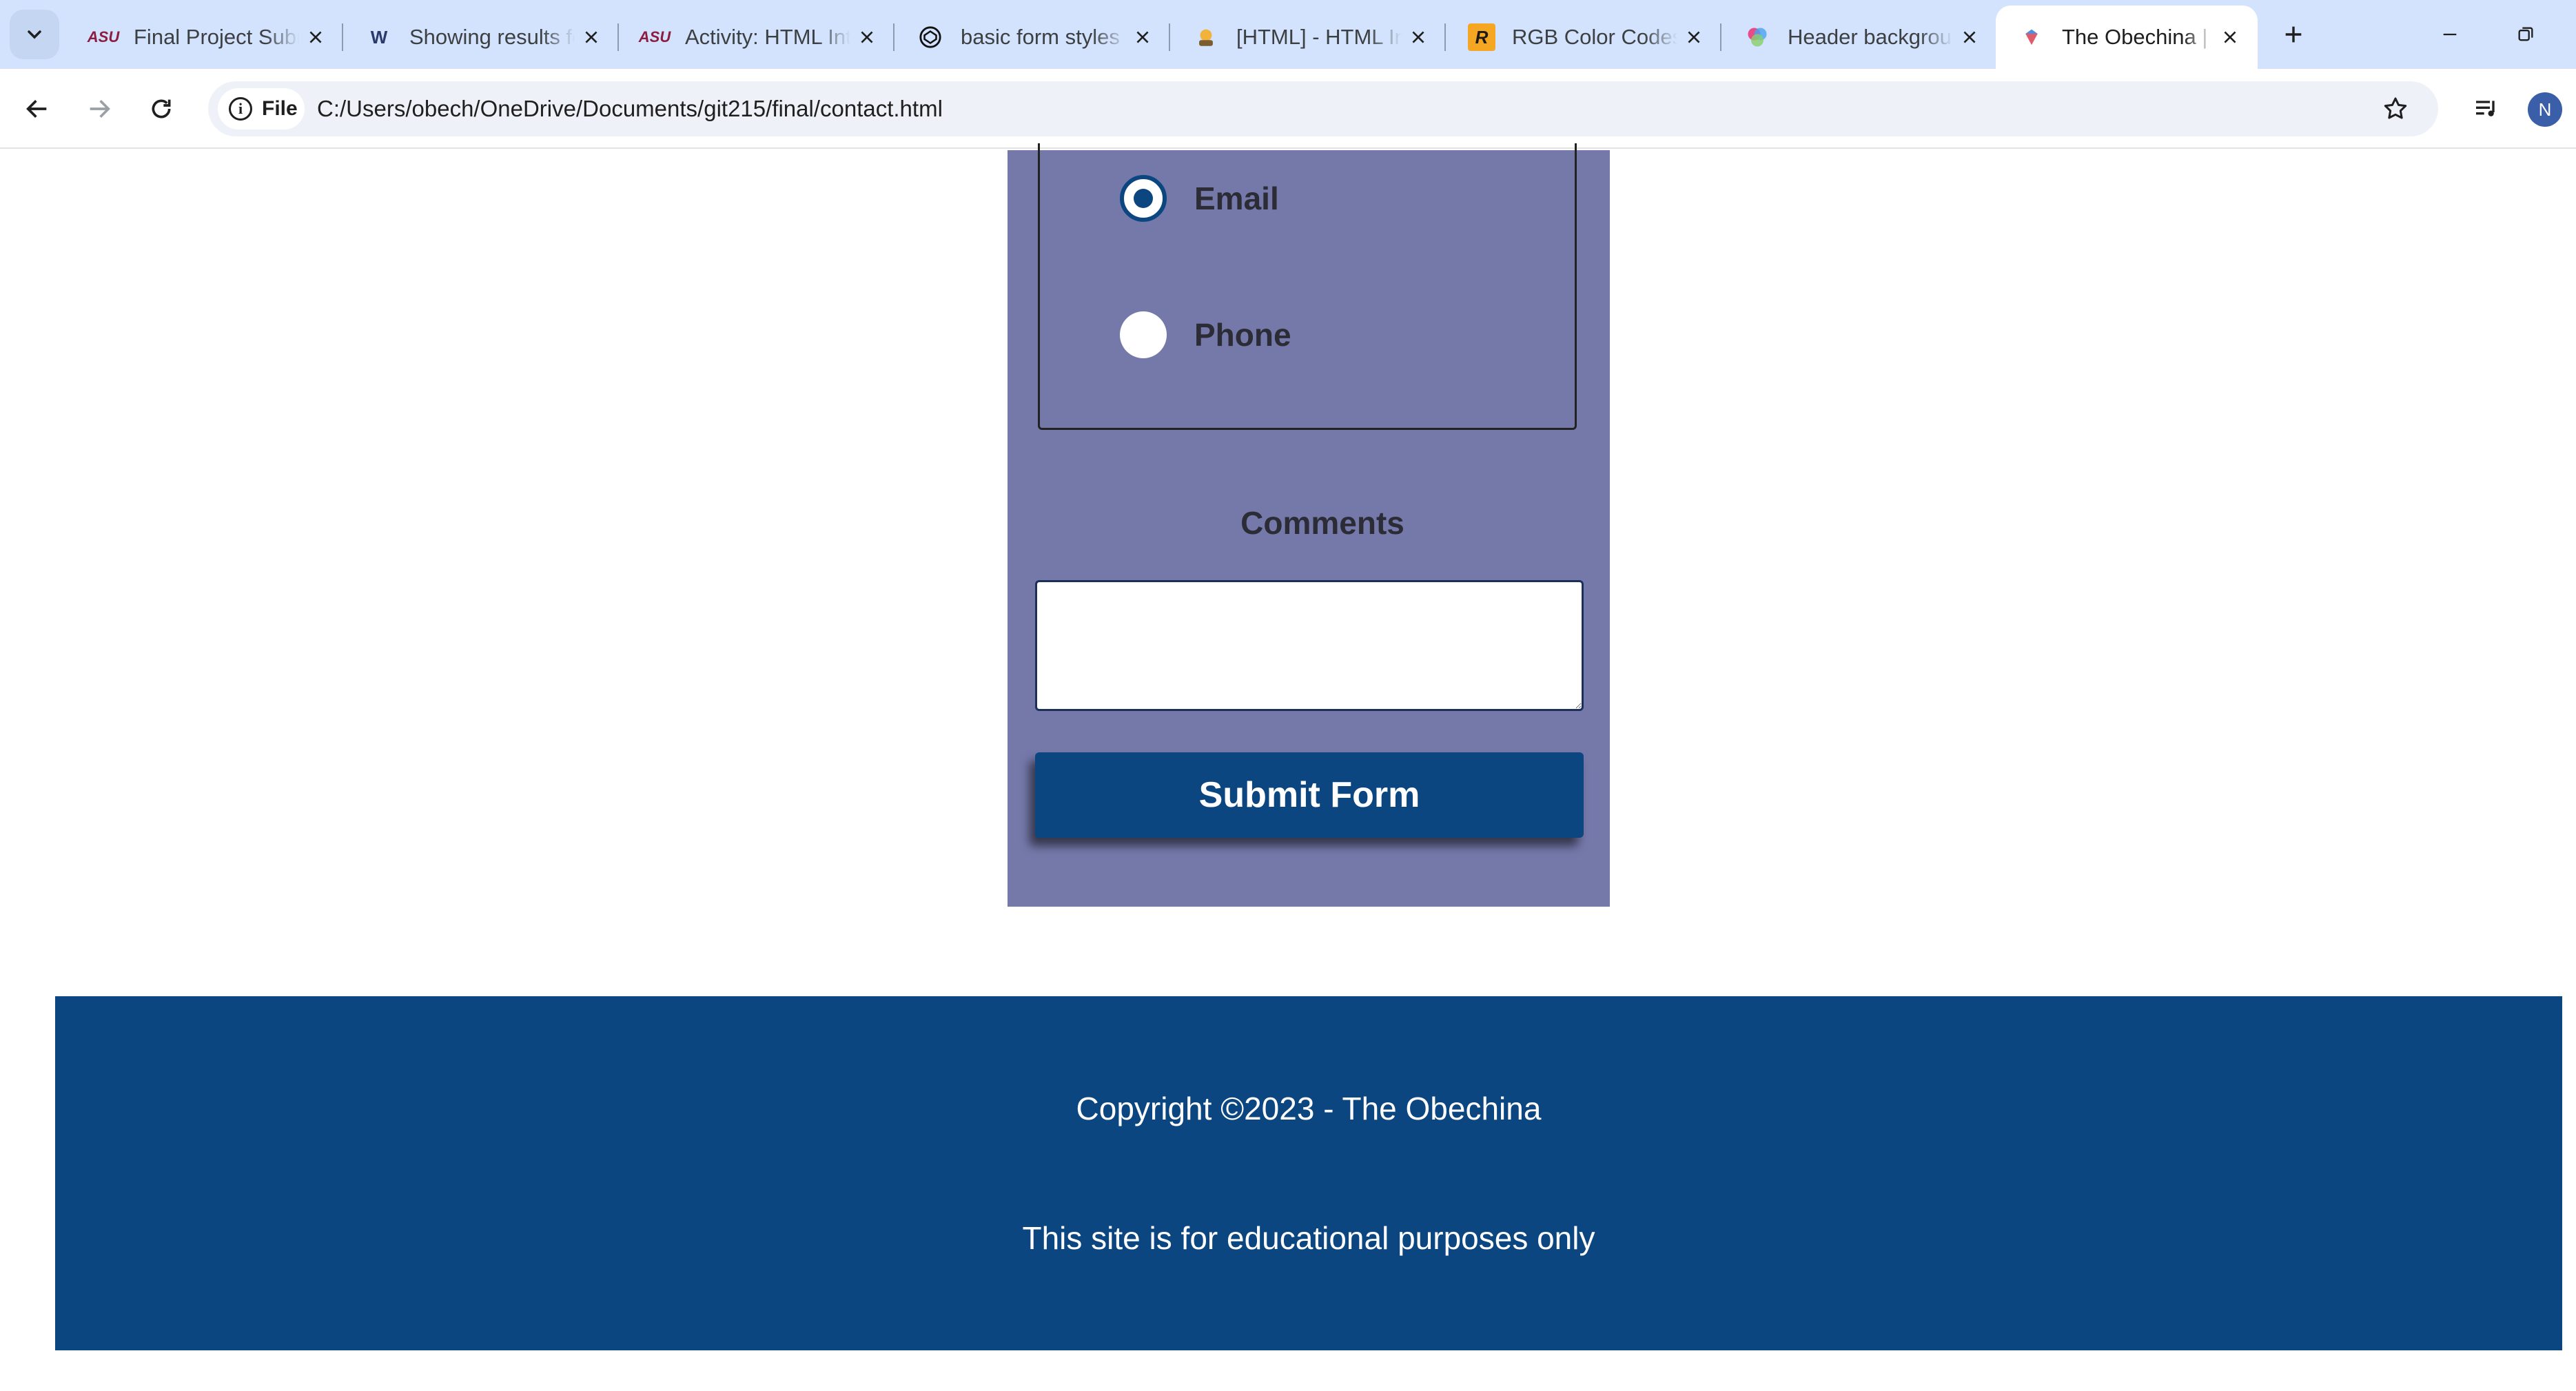  What do you see at coordinates (2545, 109) in the screenshot?
I see `profile-avatar: N` at bounding box center [2545, 109].